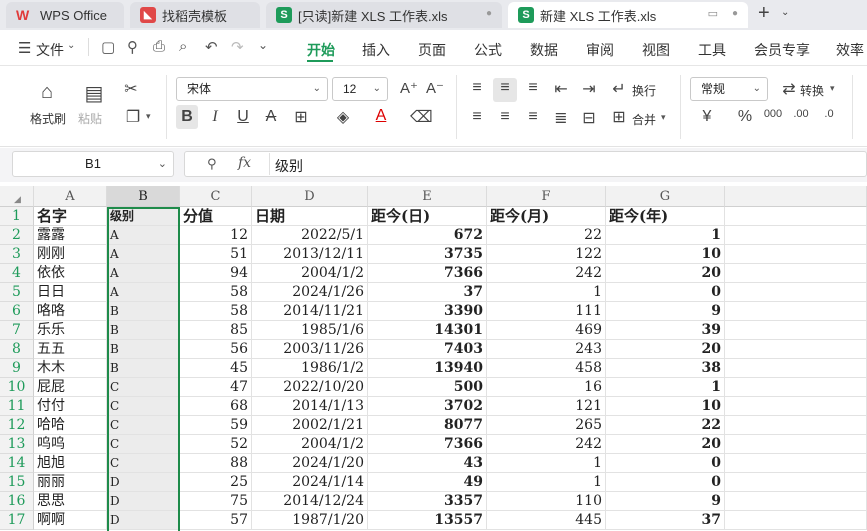 The width and height of the screenshot is (867, 531). I want to click on header-cell: 距今(年), so click(665, 216).